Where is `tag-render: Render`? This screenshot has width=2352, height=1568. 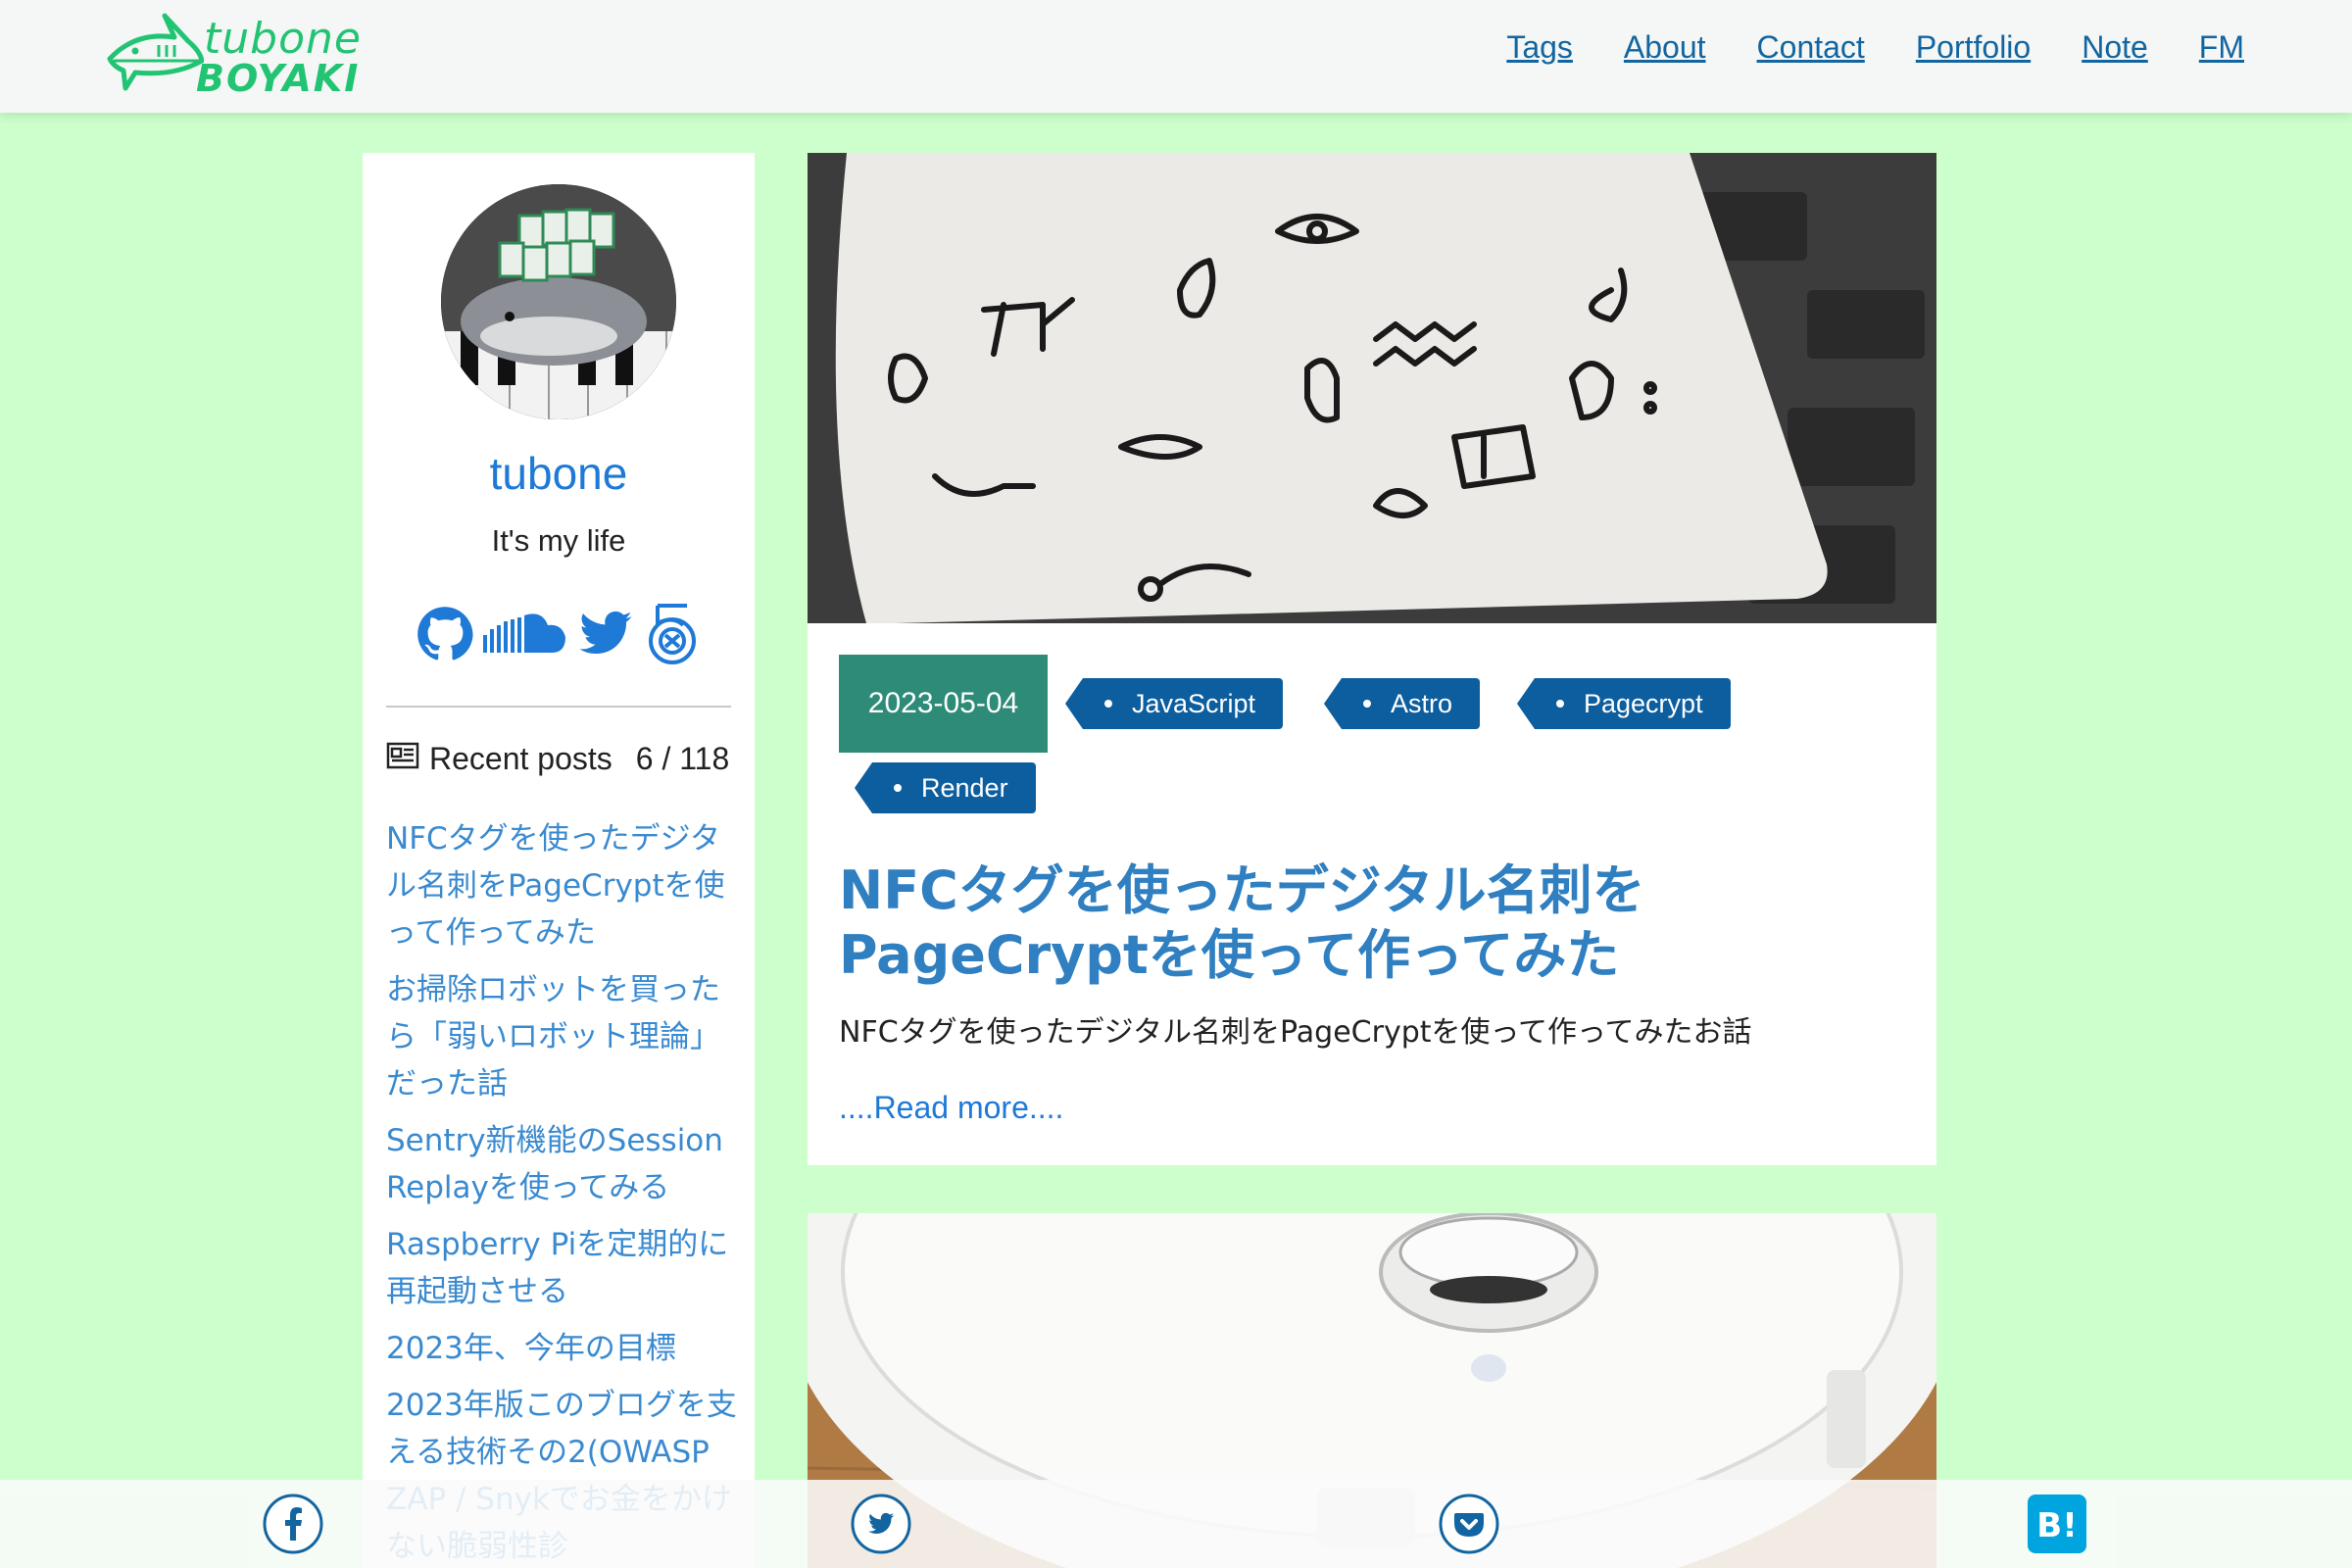
tag-render: Render is located at coordinates (945, 787).